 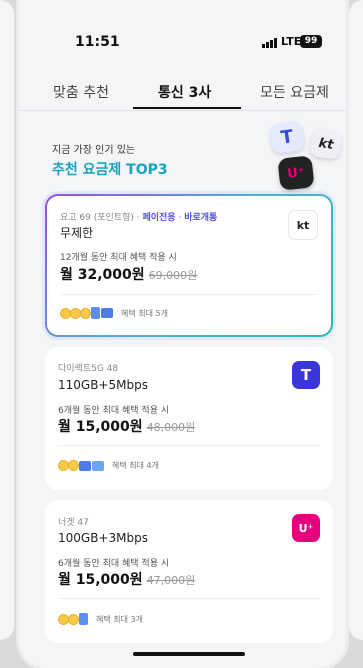 I want to click on hero-subtitle: 지금 가장 인기 있는, so click(x=94, y=150).